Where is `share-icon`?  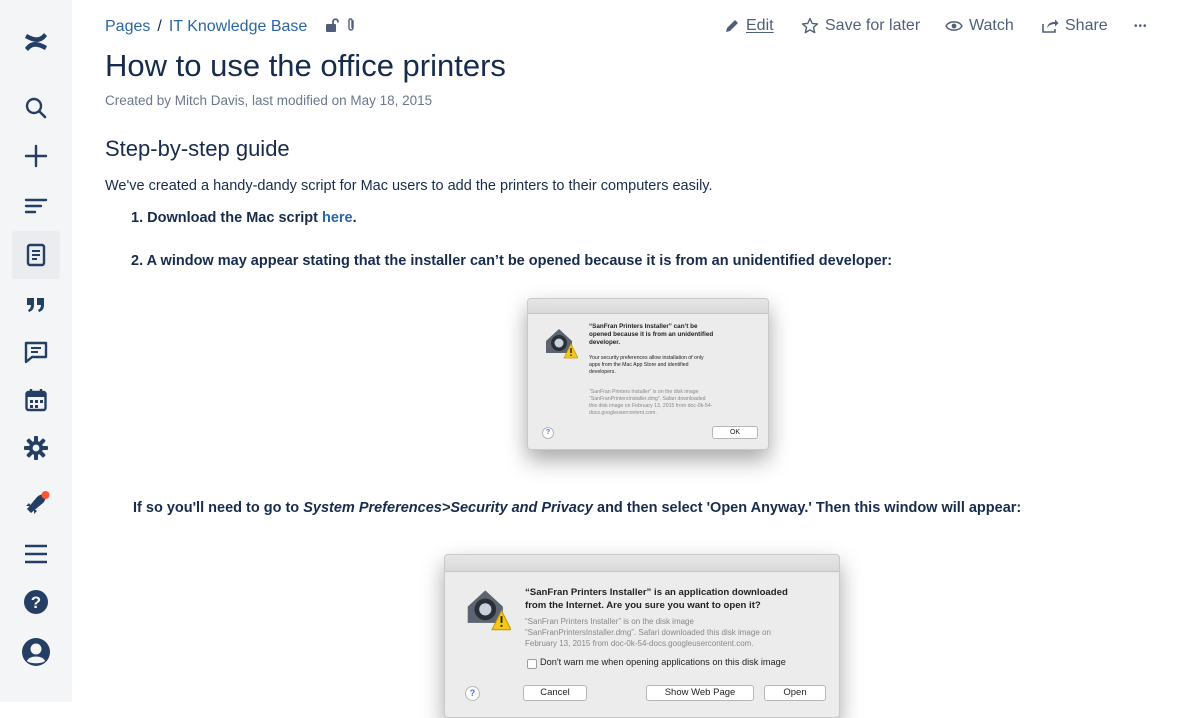
share-icon is located at coordinates (1050, 26).